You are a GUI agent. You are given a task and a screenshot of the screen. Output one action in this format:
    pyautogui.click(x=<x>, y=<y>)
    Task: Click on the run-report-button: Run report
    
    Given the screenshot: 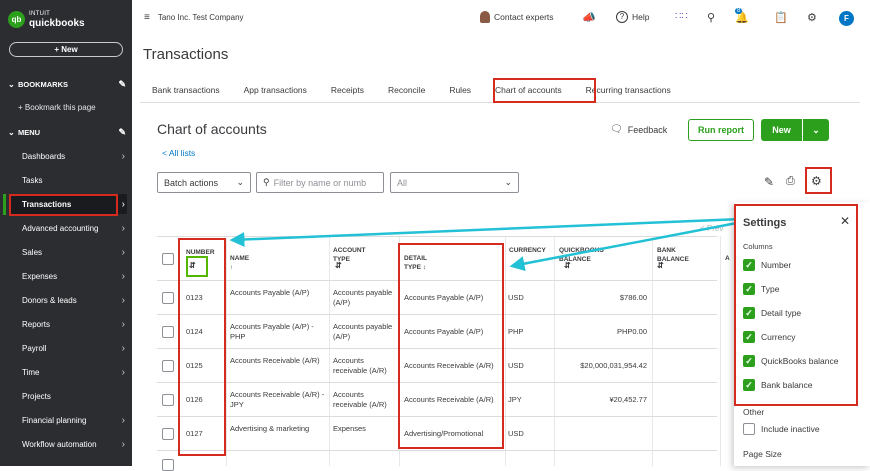 What is the action you would take?
    pyautogui.click(x=721, y=130)
    